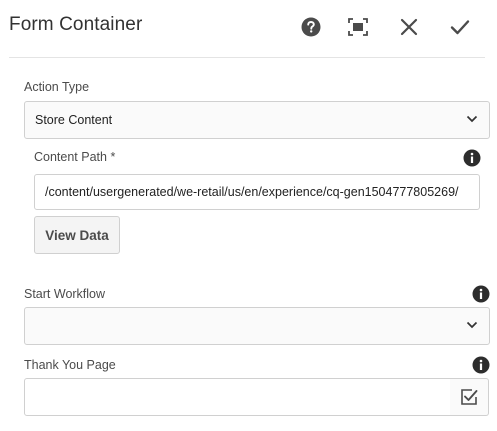 The image size is (497, 431). What do you see at coordinates (237, 397) in the screenshot?
I see `thank-you-page-input` at bounding box center [237, 397].